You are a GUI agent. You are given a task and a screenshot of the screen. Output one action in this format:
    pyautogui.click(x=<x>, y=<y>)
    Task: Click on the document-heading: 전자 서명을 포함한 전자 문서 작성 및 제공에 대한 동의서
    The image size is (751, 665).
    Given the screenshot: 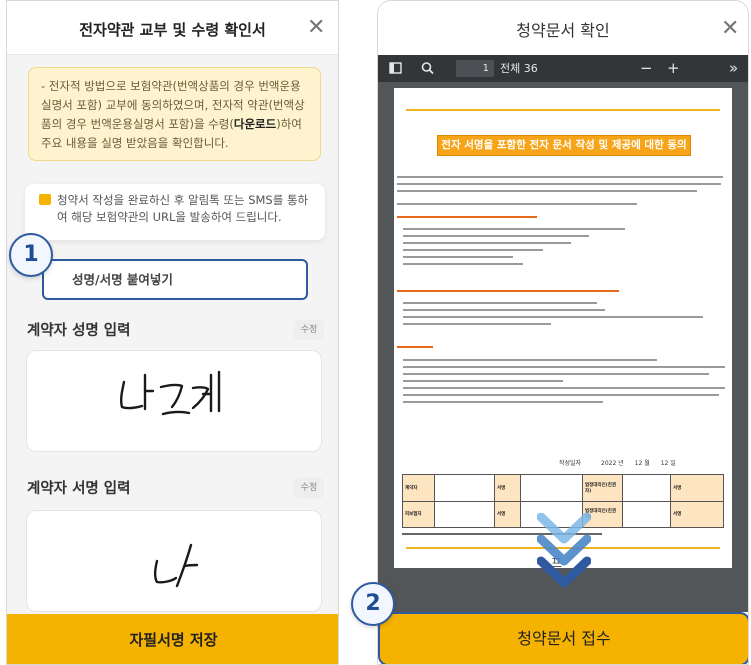 What is the action you would take?
    pyautogui.click(x=564, y=152)
    